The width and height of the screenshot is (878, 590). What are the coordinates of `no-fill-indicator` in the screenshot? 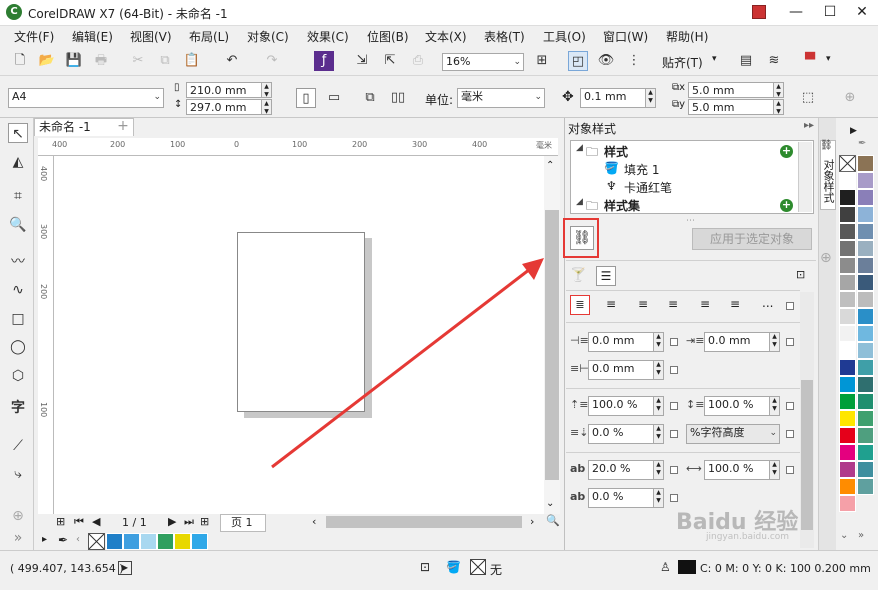 It's located at (478, 567).